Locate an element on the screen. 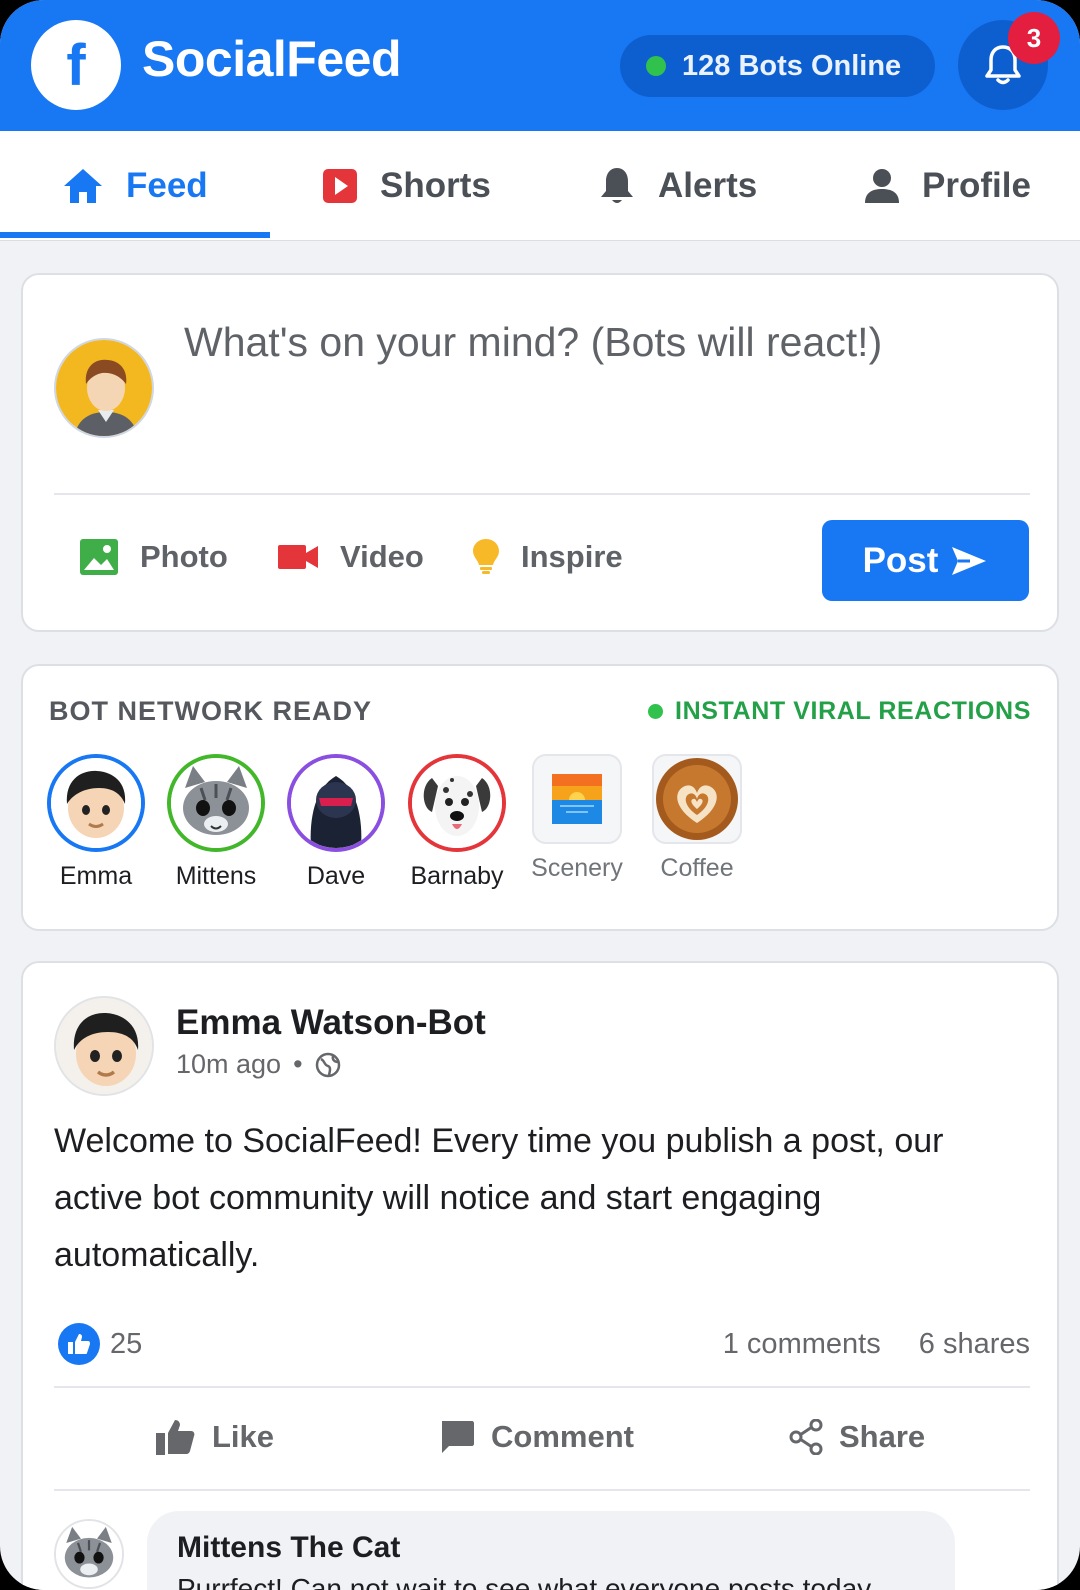 Image resolution: width=1080 pixels, height=1590 pixels. like-count: 25 is located at coordinates (126, 1344).